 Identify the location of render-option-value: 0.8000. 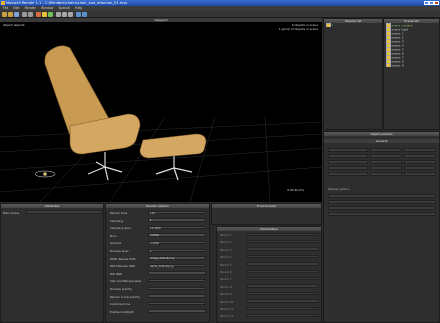
(155, 236).